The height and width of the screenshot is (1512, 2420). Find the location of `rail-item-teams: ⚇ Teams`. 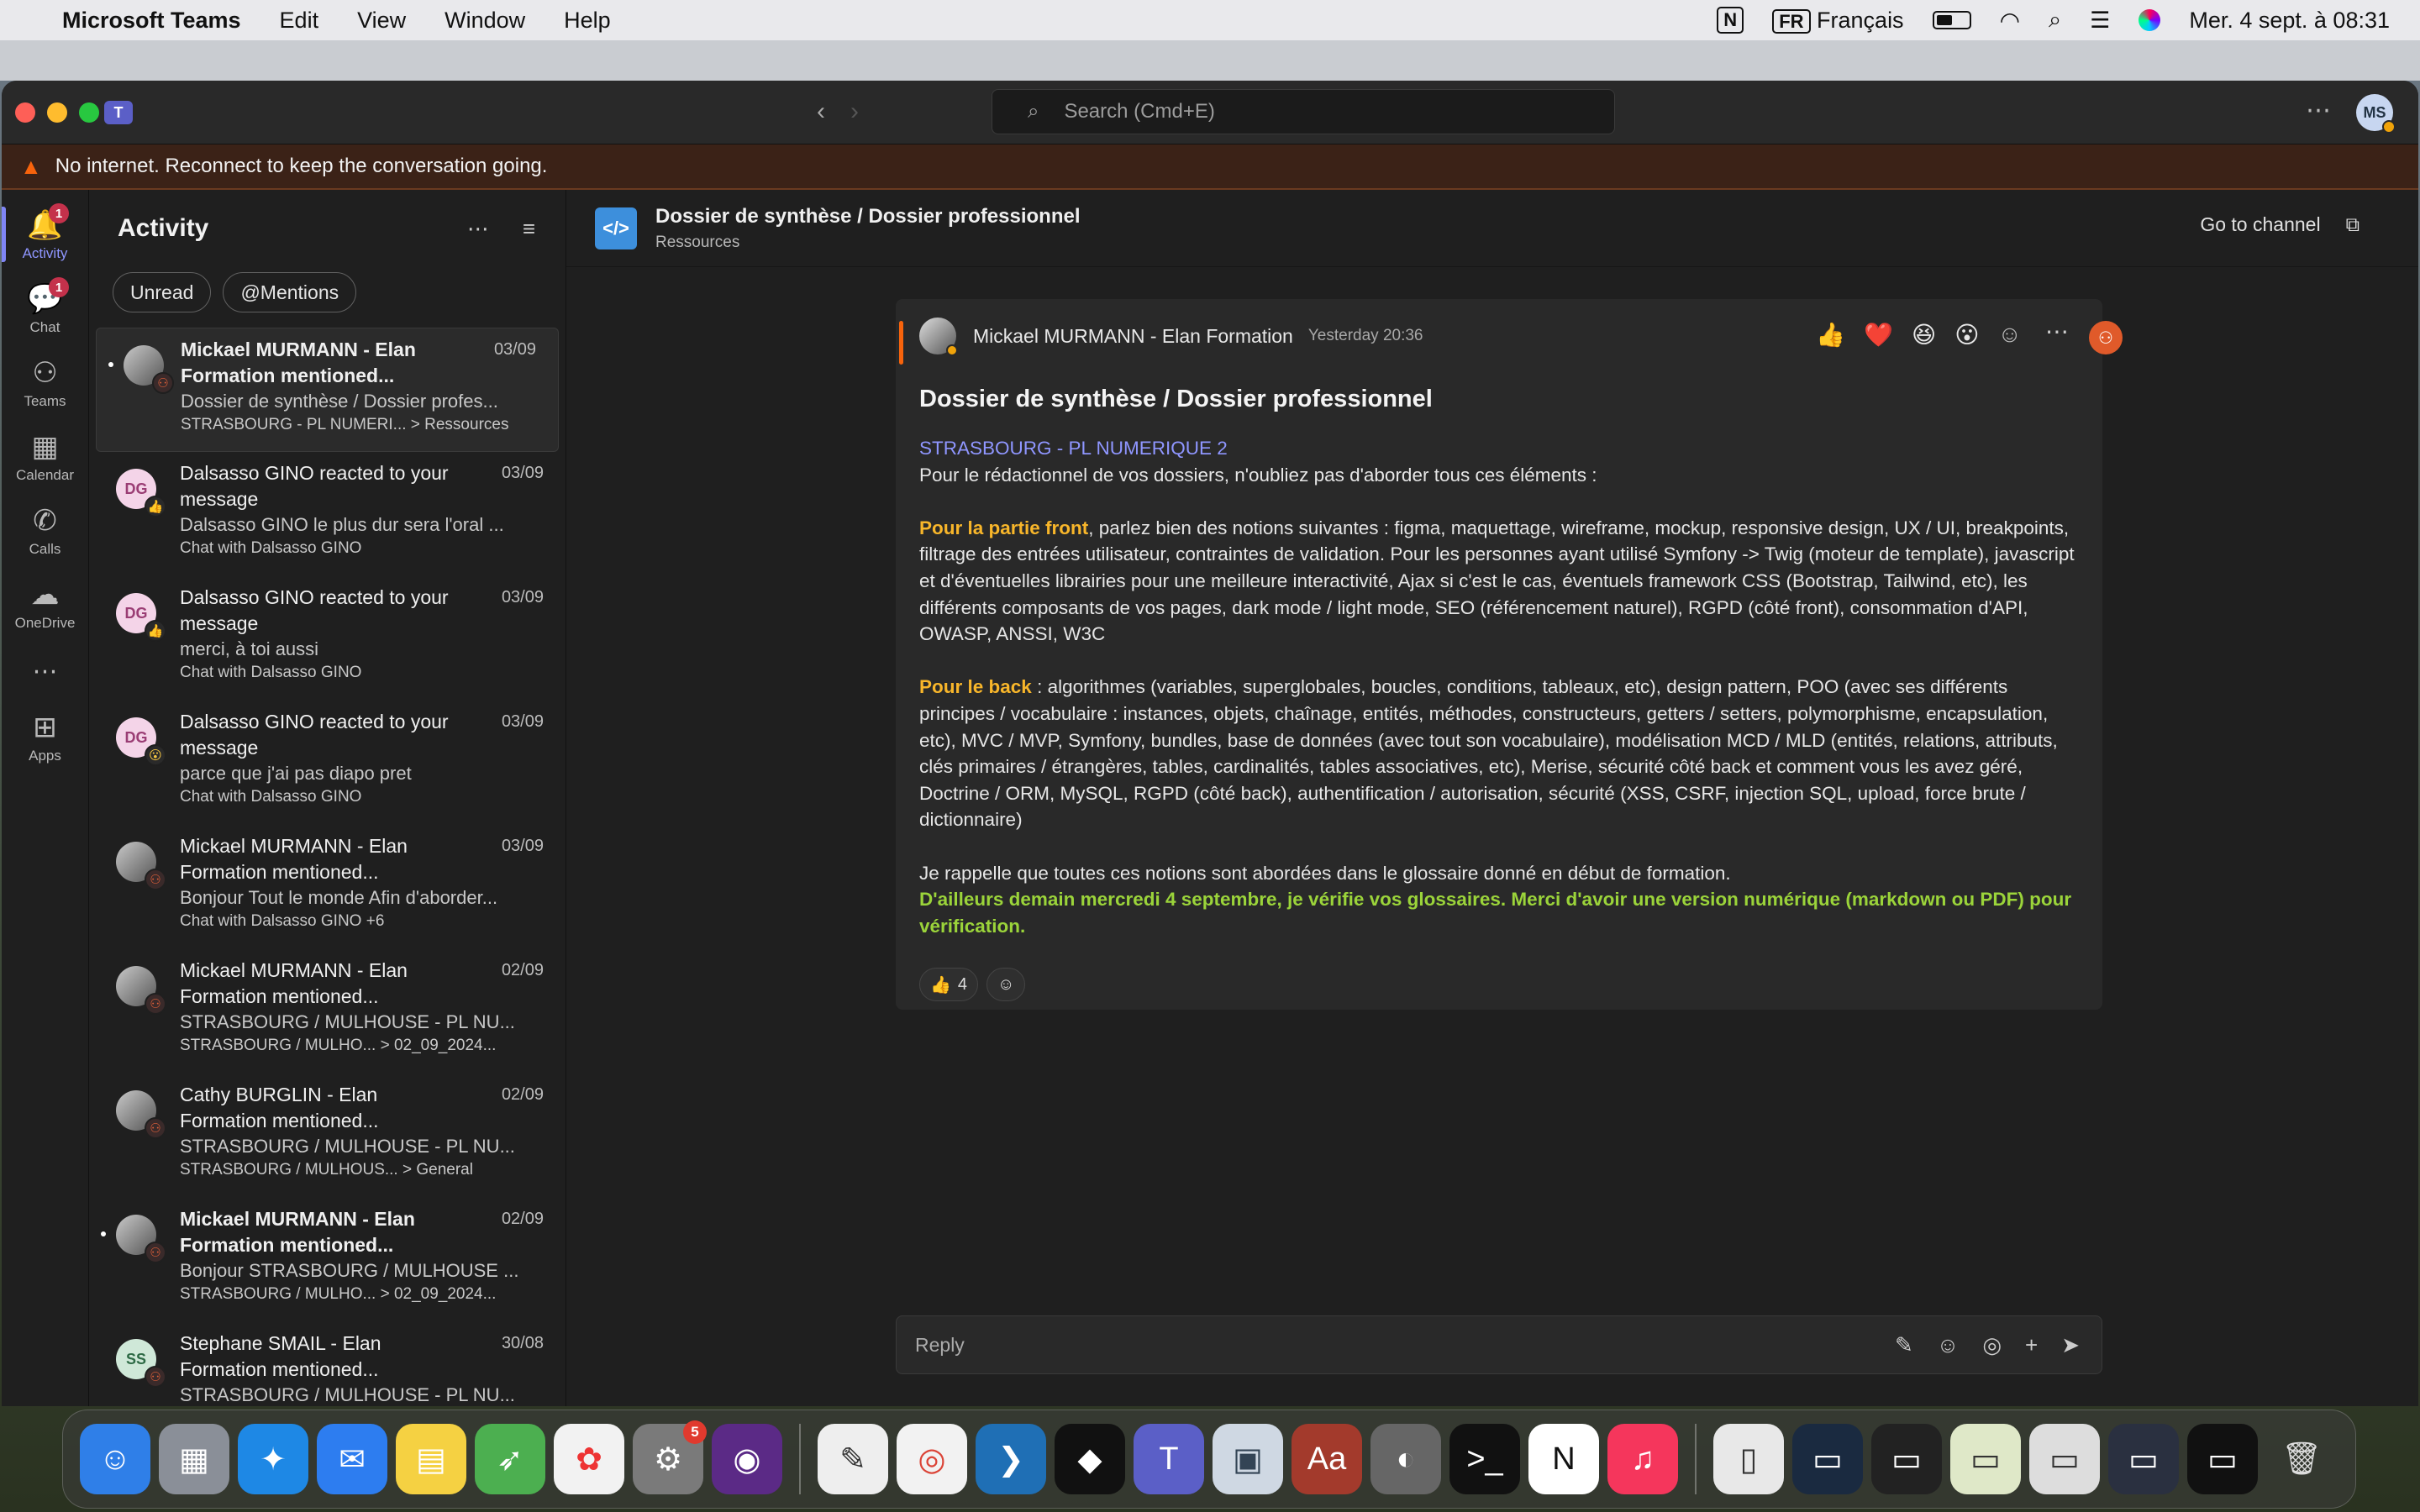

rail-item-teams: ⚇ Teams is located at coordinates (45, 383).